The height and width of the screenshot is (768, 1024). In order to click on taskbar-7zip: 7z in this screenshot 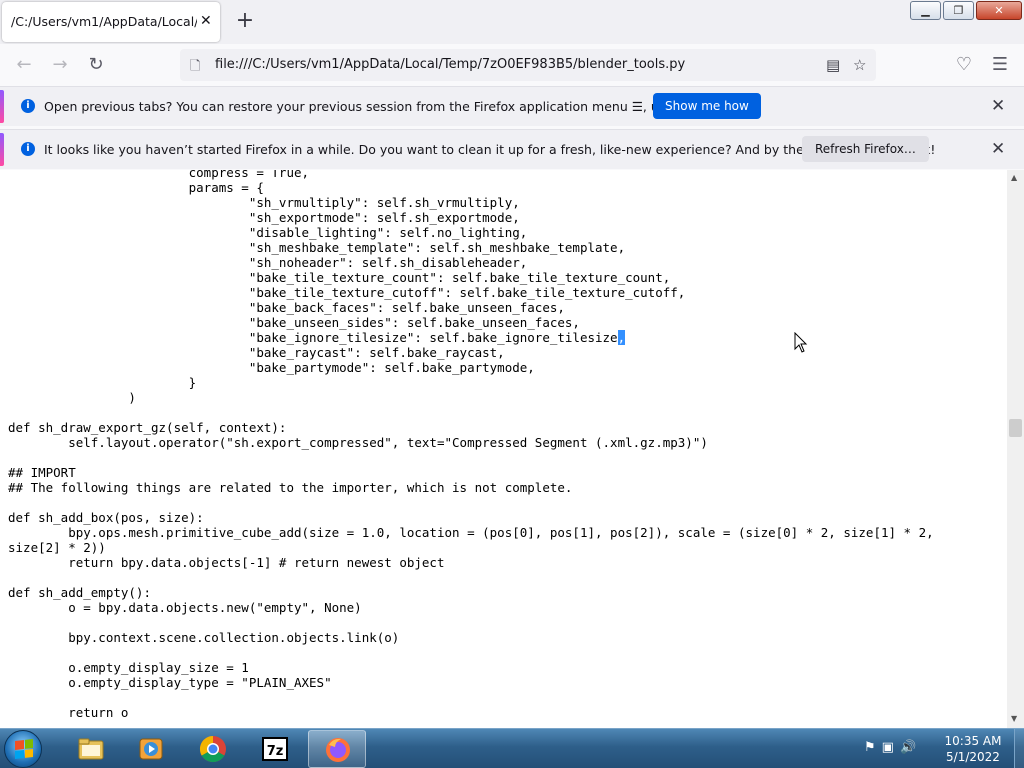, I will do `click(275, 749)`.